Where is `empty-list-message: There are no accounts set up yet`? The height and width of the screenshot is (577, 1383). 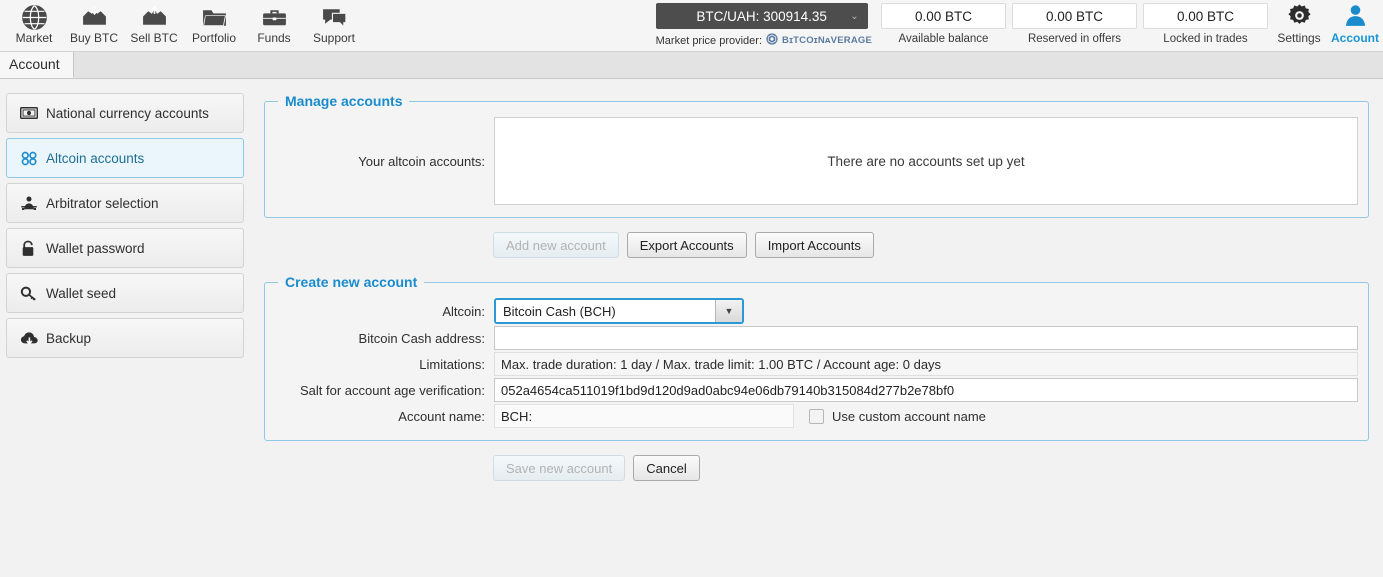
empty-list-message: There are no accounts set up yet is located at coordinates (926, 161).